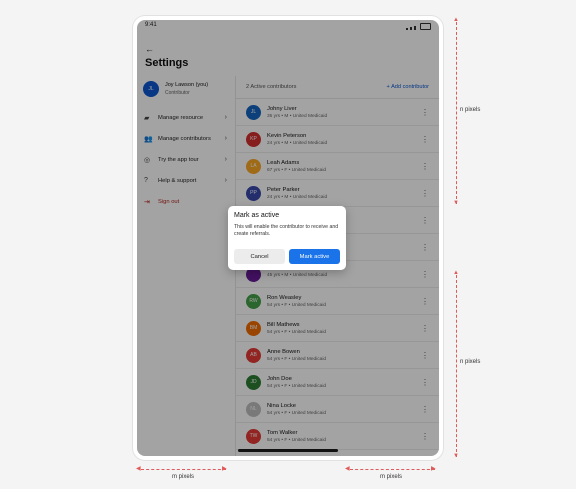 The height and width of the screenshot is (489, 576). What do you see at coordinates (288, 450) in the screenshot?
I see `home-indicator` at bounding box center [288, 450].